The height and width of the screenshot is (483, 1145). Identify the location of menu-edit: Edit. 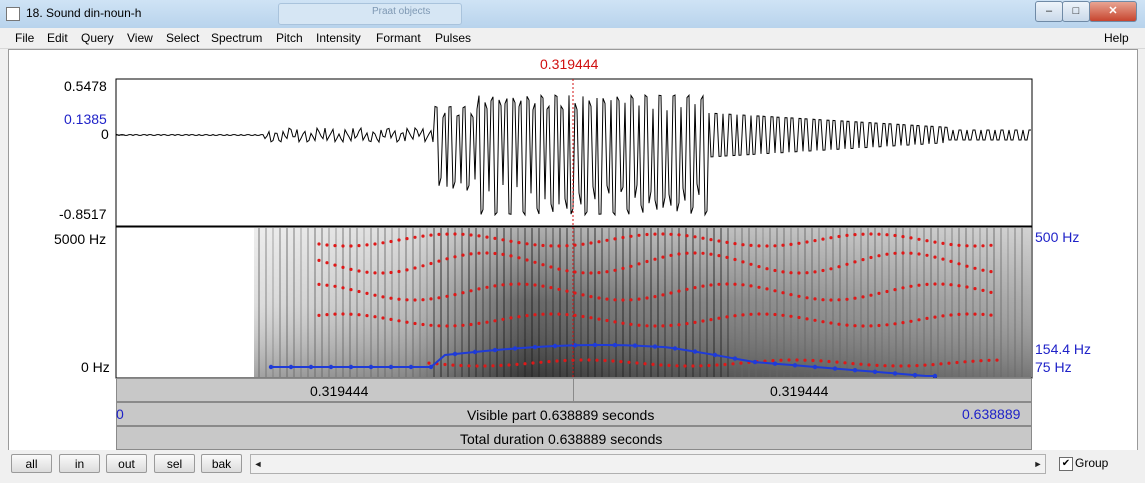
(57, 38).